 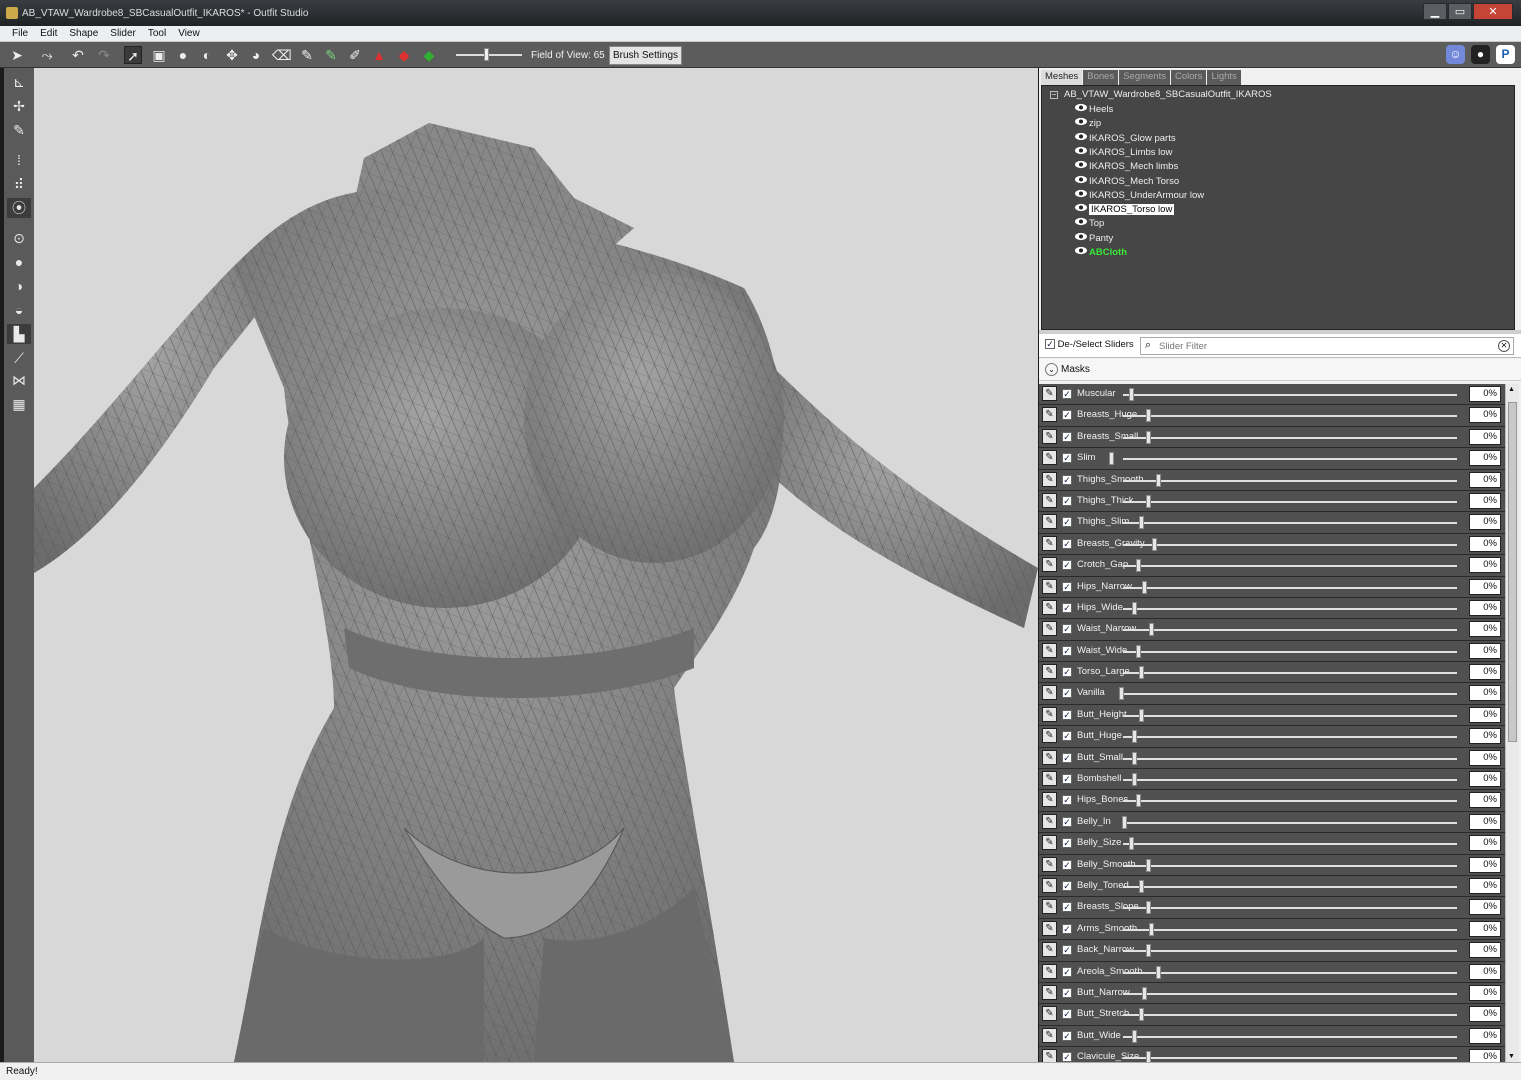 I want to click on mesh-item: IKAROS_Glow parts, so click(x=1125, y=139).